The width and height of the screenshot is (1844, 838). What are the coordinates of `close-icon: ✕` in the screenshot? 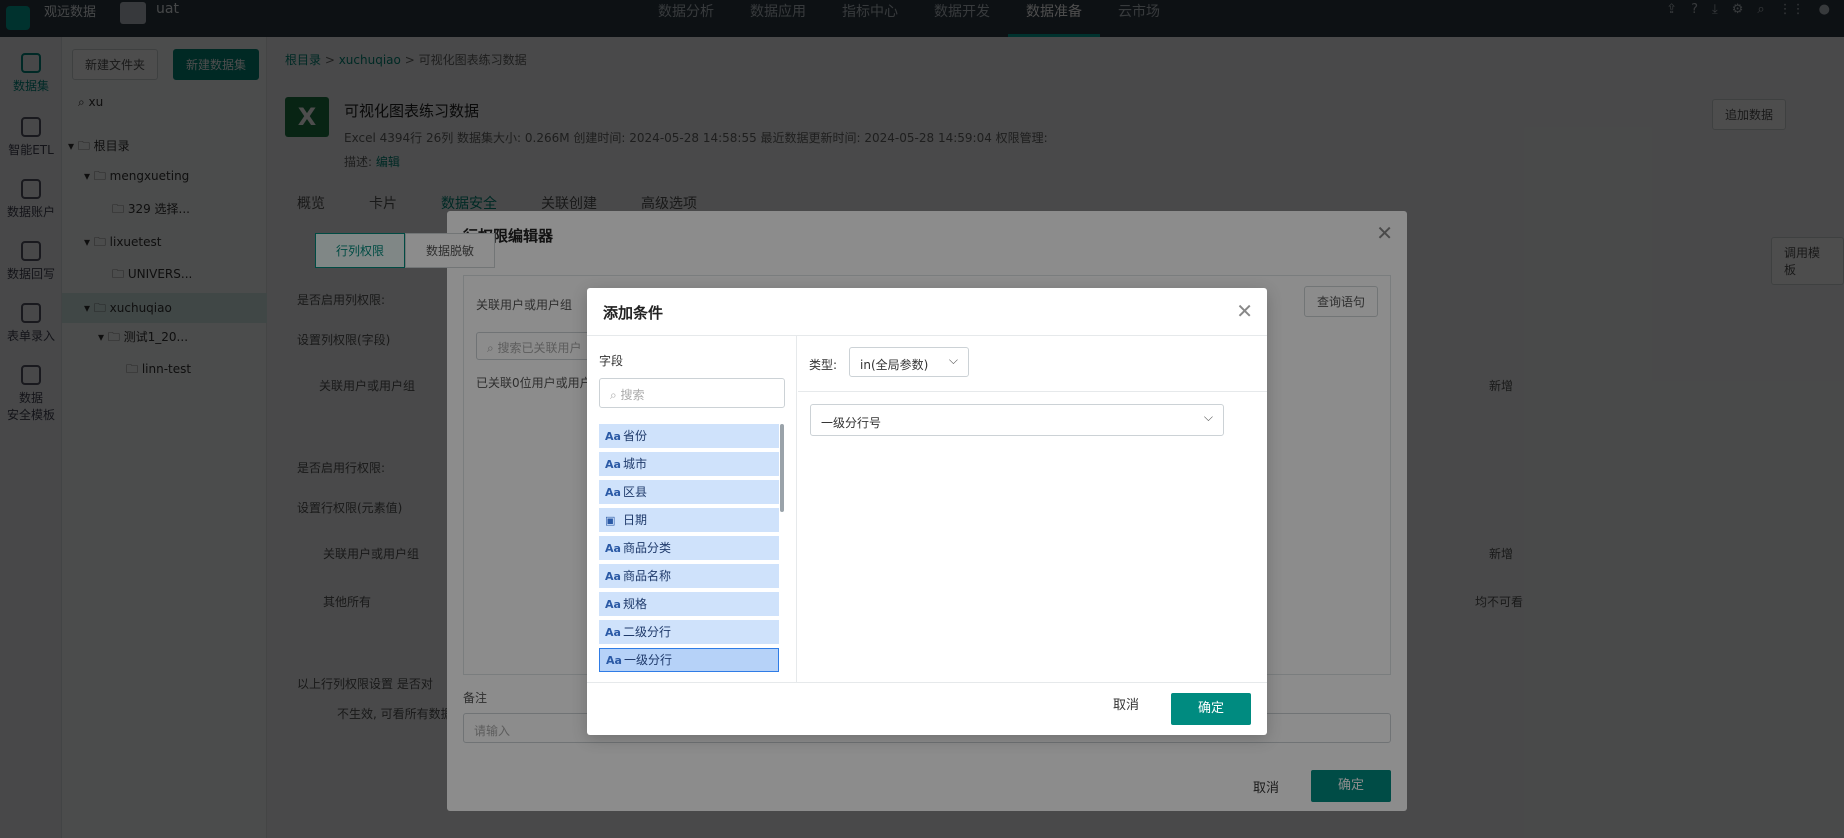 It's located at (1244, 311).